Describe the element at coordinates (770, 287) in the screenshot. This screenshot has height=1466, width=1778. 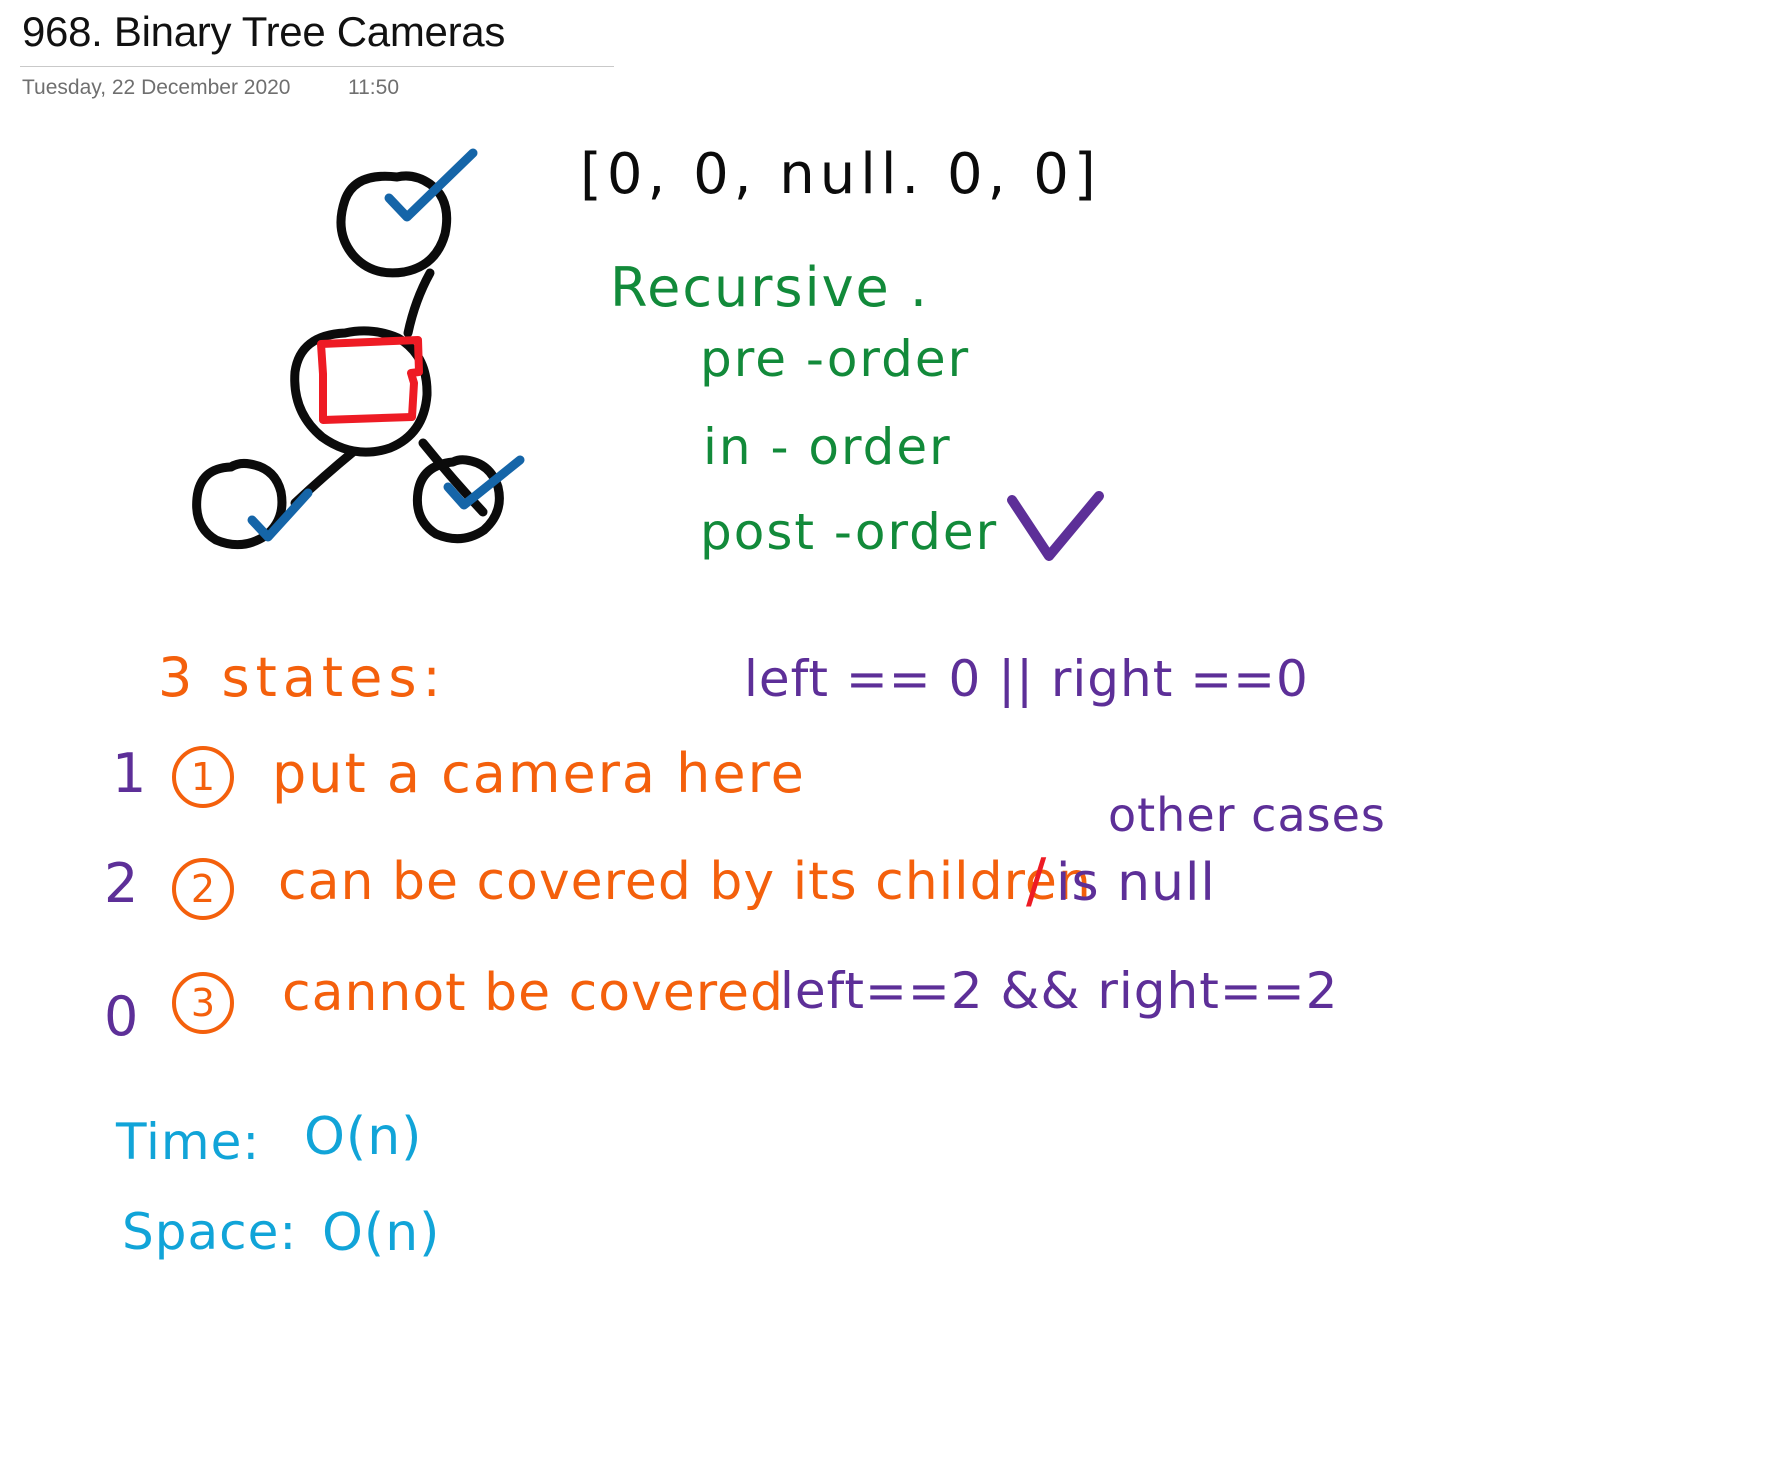
I see `recursive-heading: Recursive .` at that location.